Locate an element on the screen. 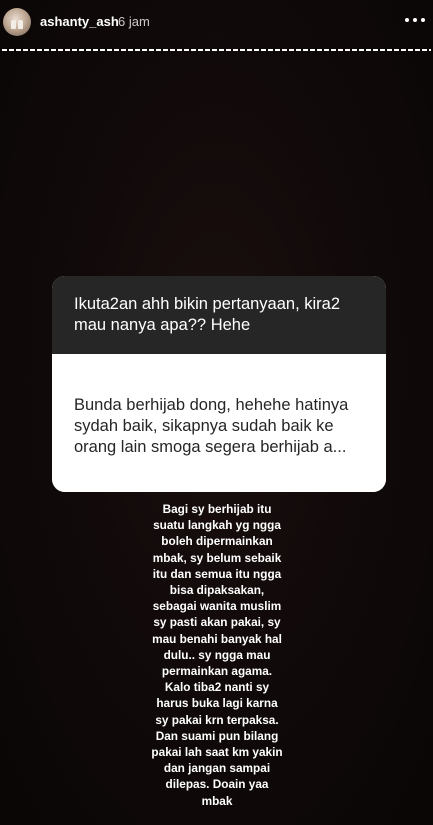 This screenshot has width=433, height=825. story-header: ashanty_ash 6 jam is located at coordinates (216, 22).